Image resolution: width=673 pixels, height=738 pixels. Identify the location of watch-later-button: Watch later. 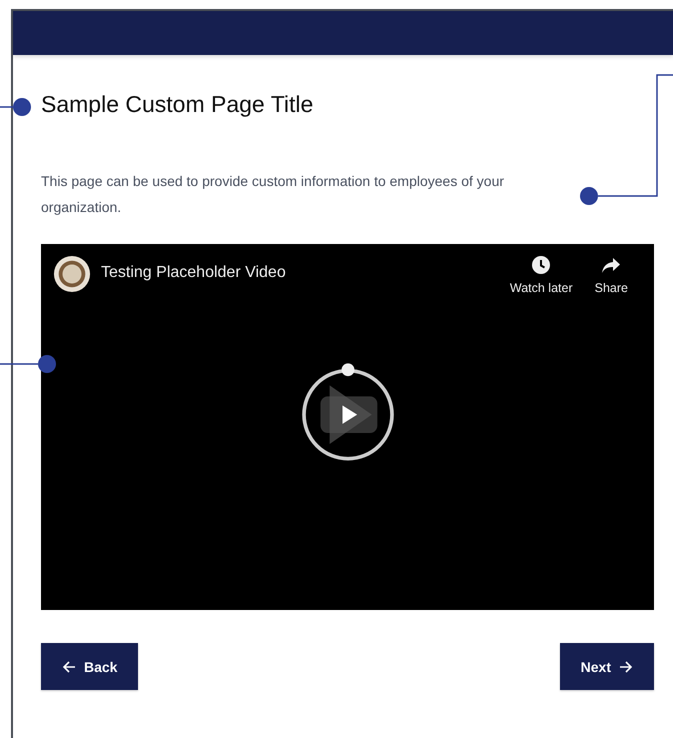
(541, 275).